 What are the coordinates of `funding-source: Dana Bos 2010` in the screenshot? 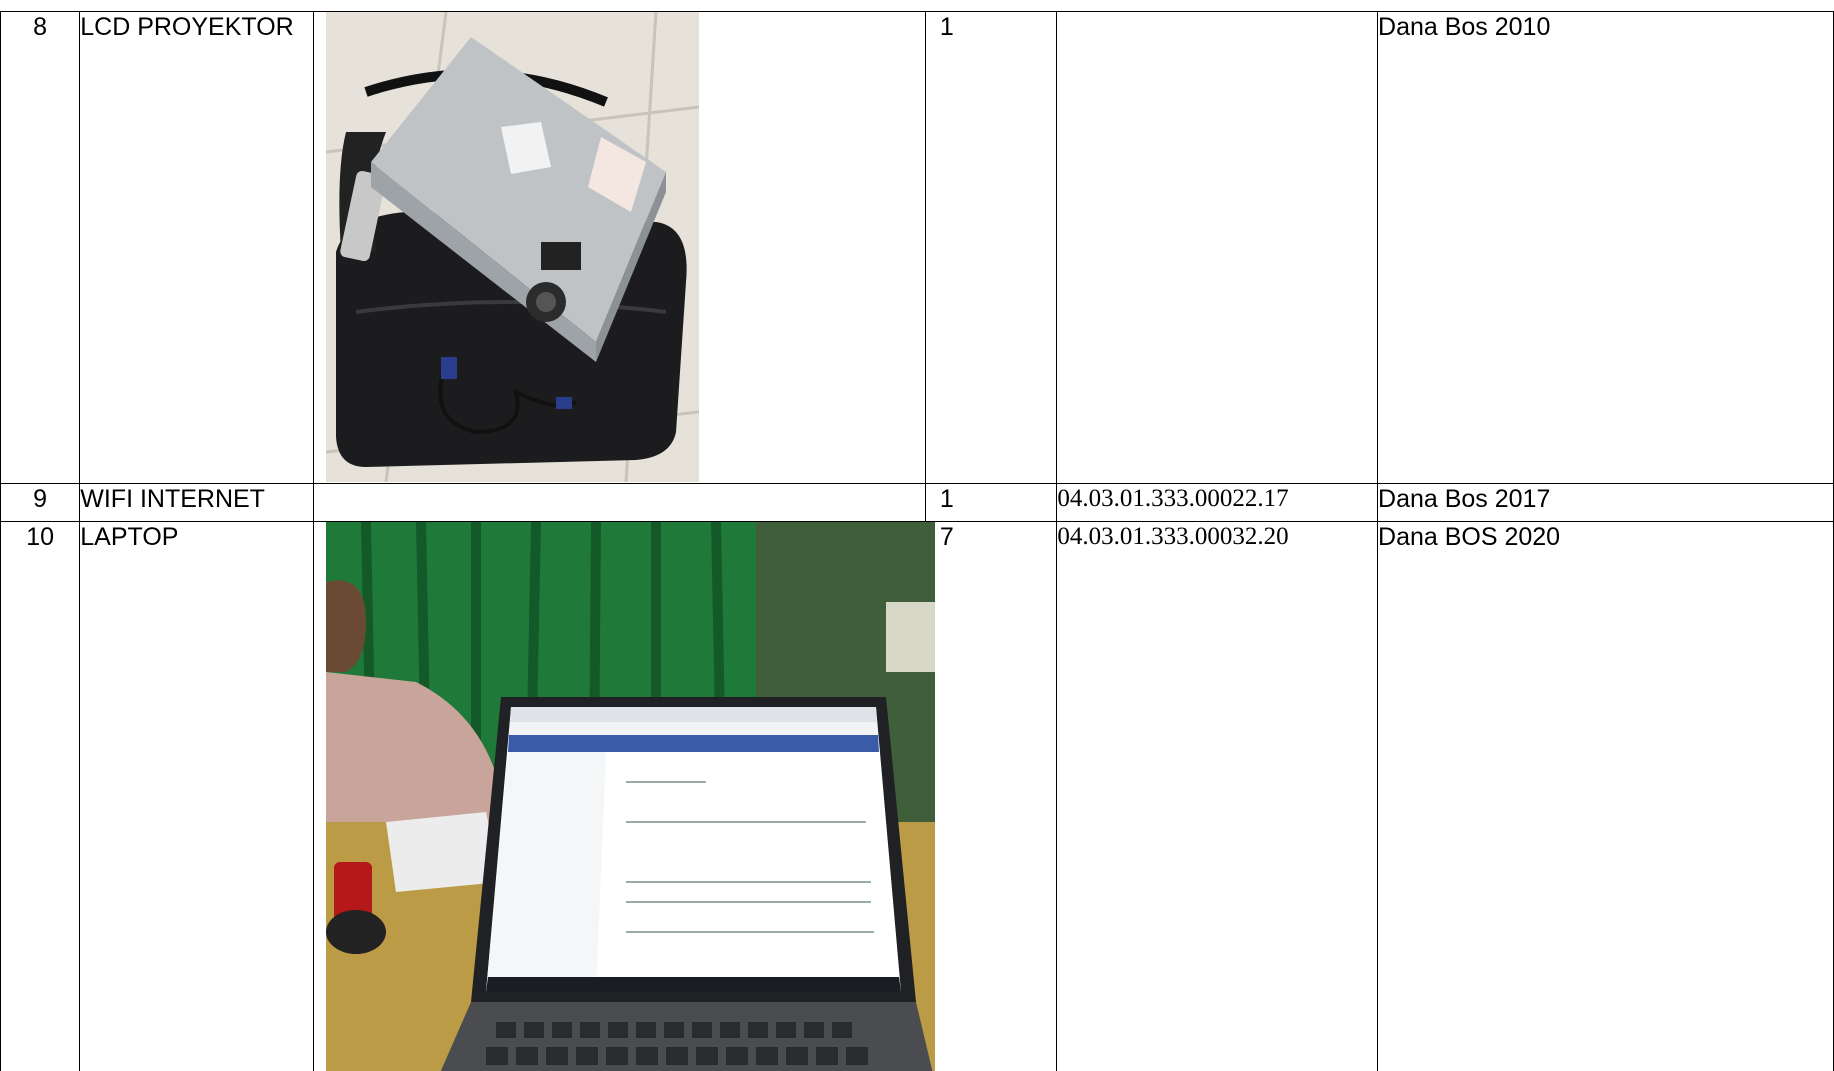 It's located at (1605, 247).